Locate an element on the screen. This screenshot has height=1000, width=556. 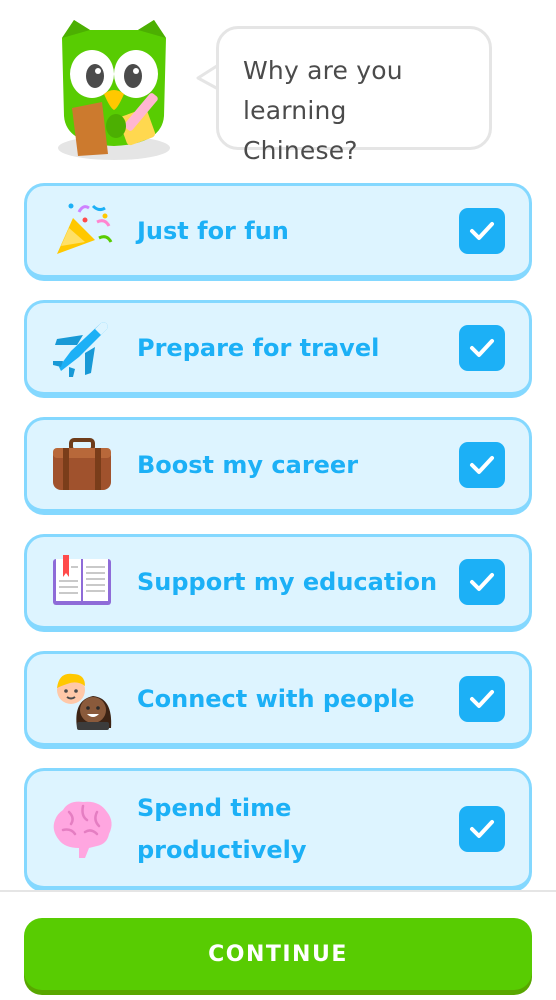
prompt-line-2: learning Chinese? is located at coordinates (300, 130).